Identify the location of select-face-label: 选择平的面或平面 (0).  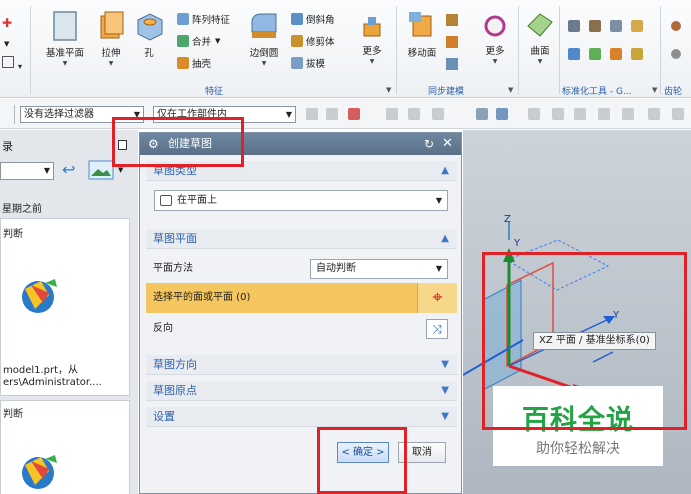
(202, 297).